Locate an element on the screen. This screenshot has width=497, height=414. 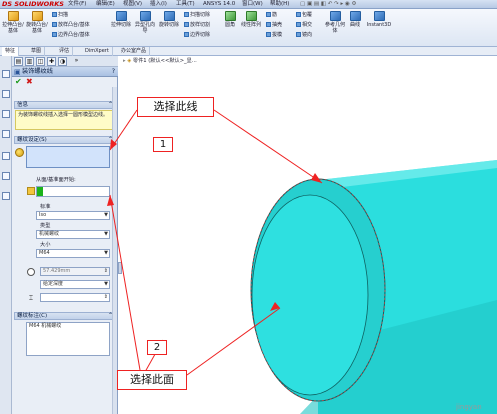
step-number-1: 1 is located at coordinates (163, 144).